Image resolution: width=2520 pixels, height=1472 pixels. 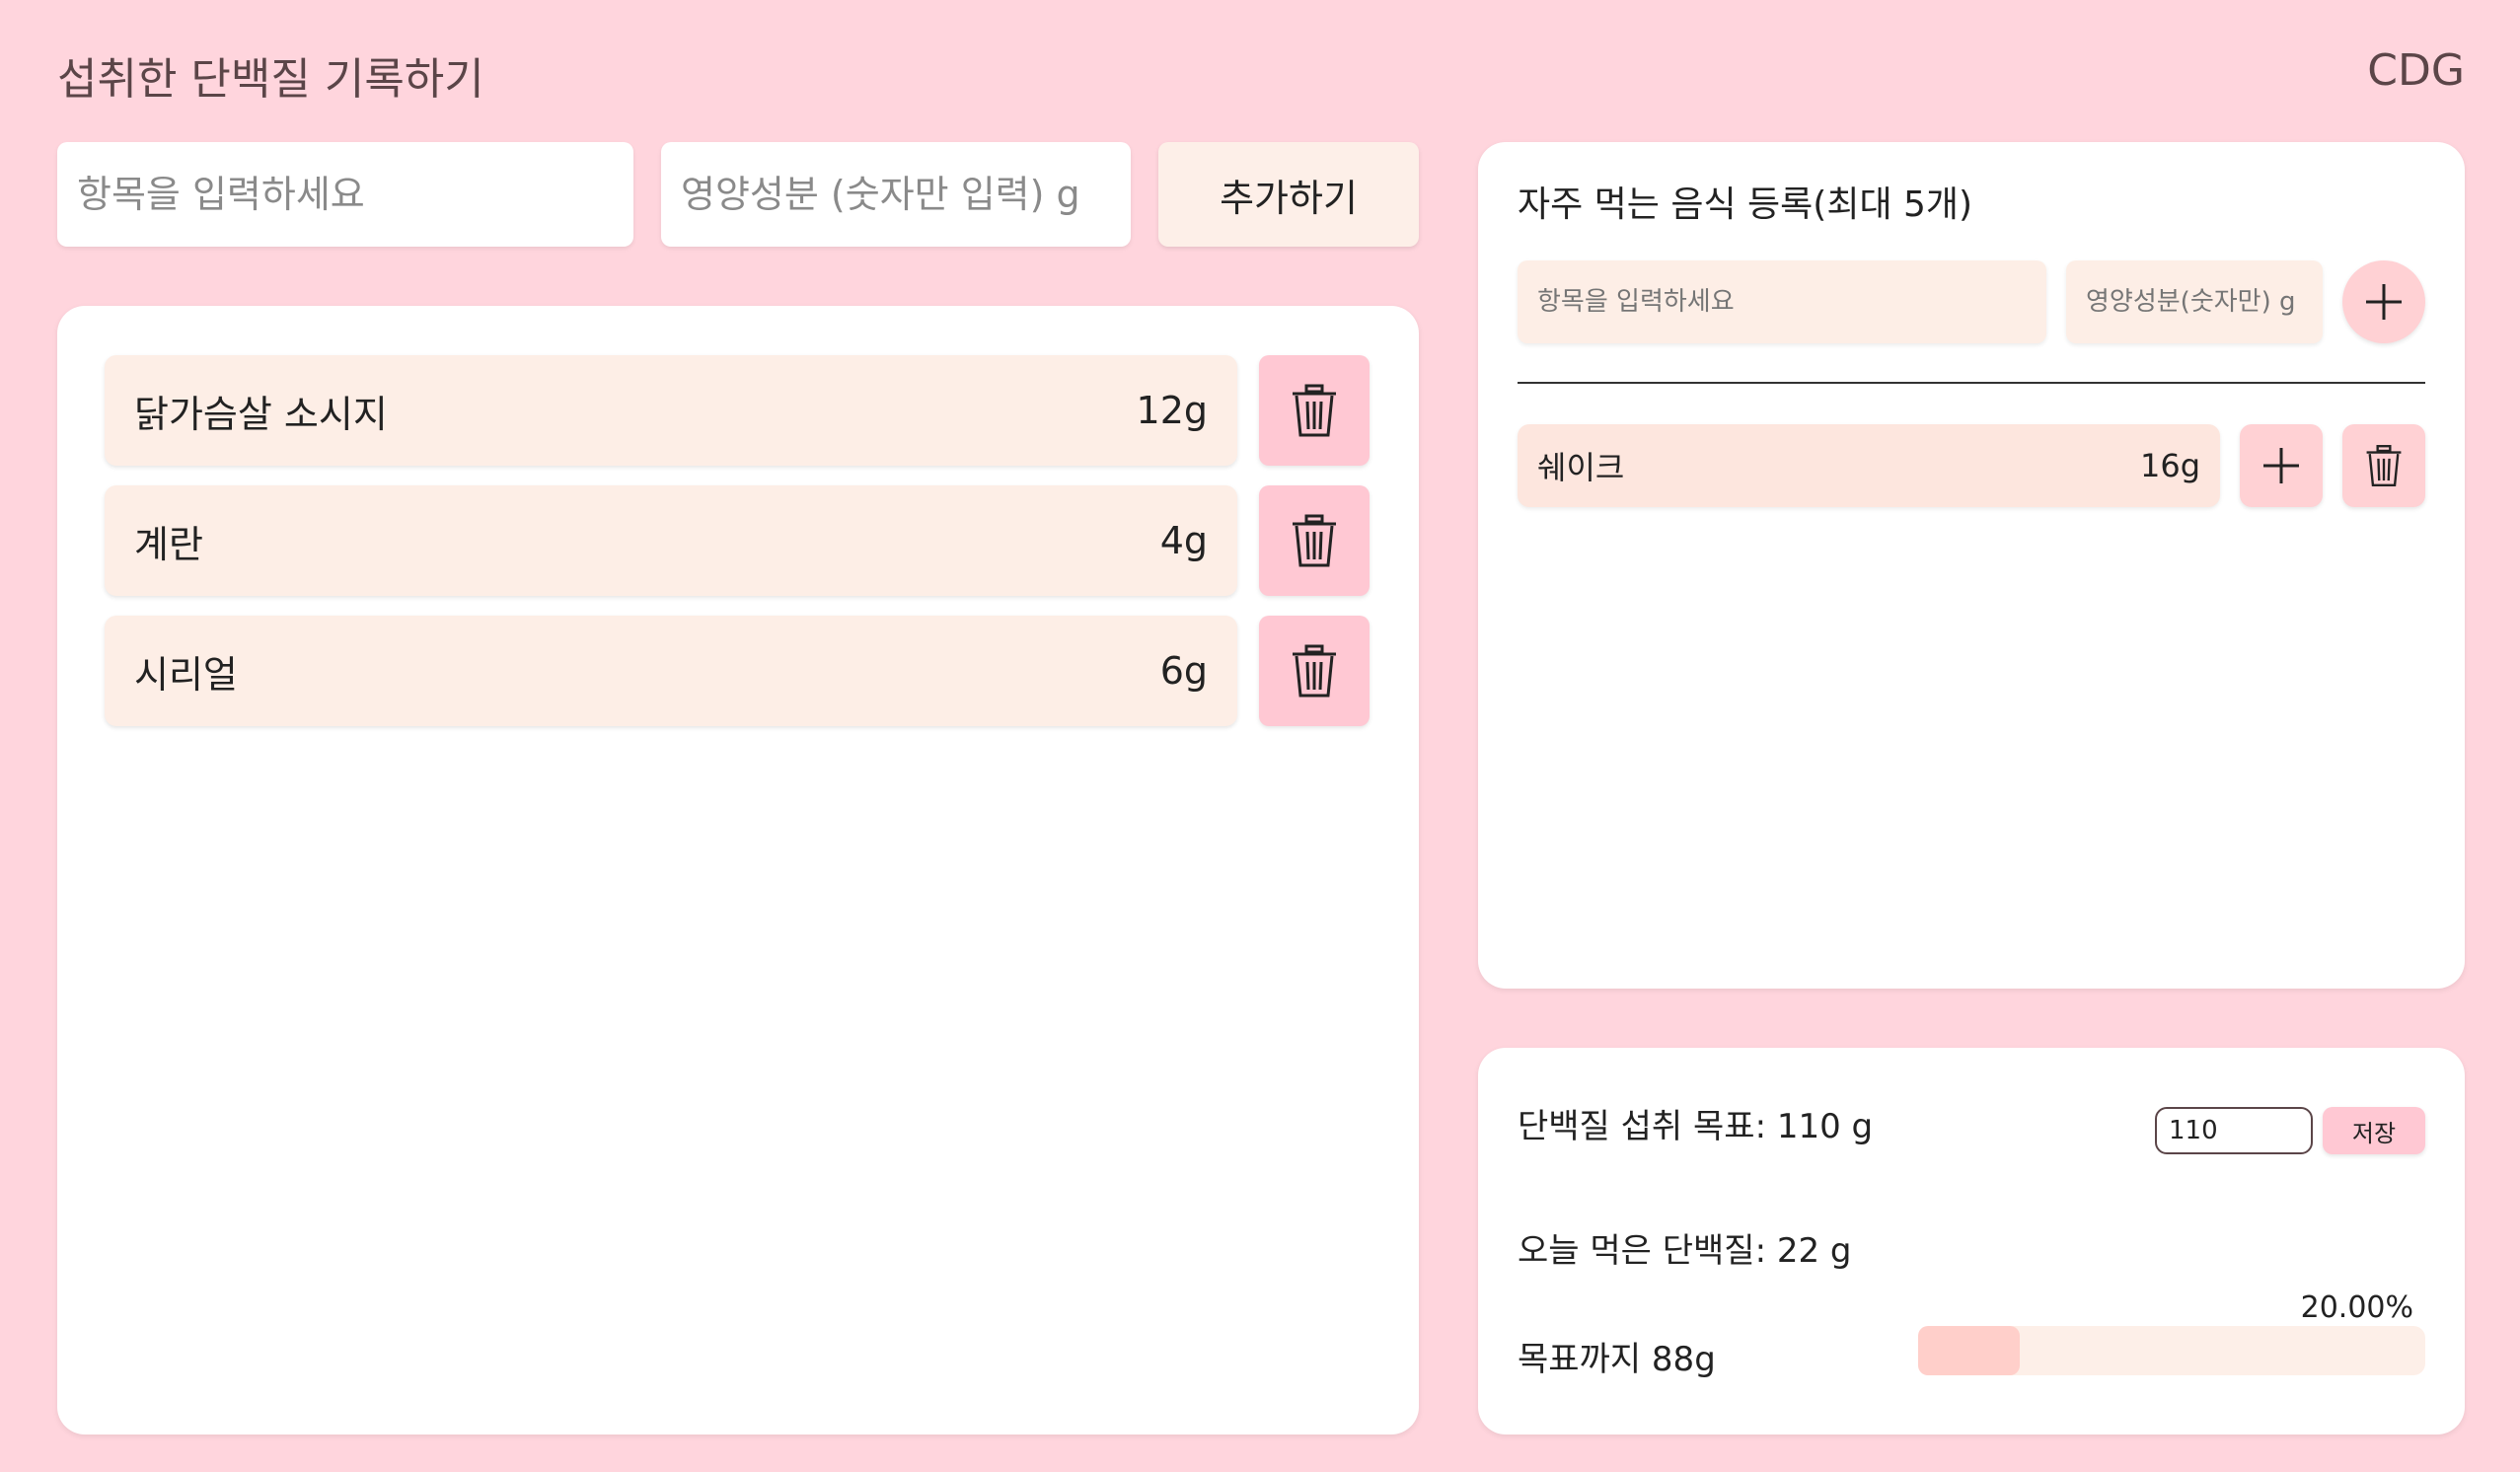 What do you see at coordinates (2356, 1307) in the screenshot?
I see `progress-percent: 20.00%` at bounding box center [2356, 1307].